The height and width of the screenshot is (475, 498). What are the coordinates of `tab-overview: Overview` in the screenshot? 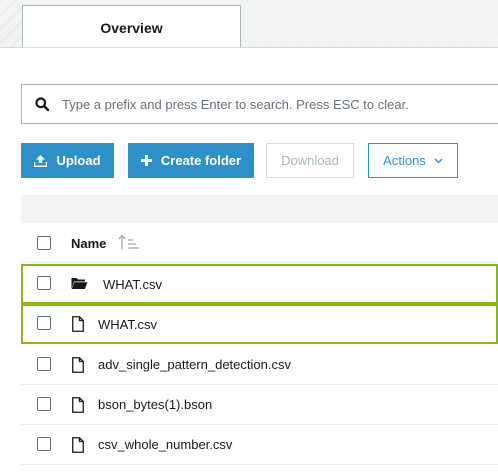 It's located at (131, 26).